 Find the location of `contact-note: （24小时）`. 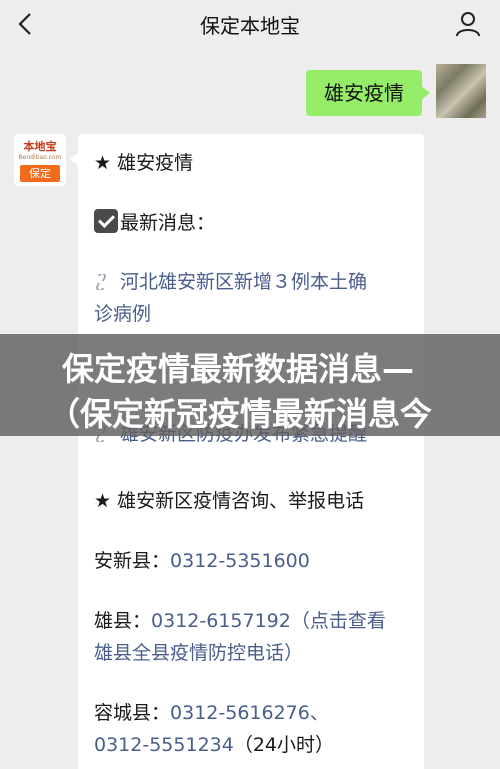

contact-note: （24小时） is located at coordinates (284, 745).